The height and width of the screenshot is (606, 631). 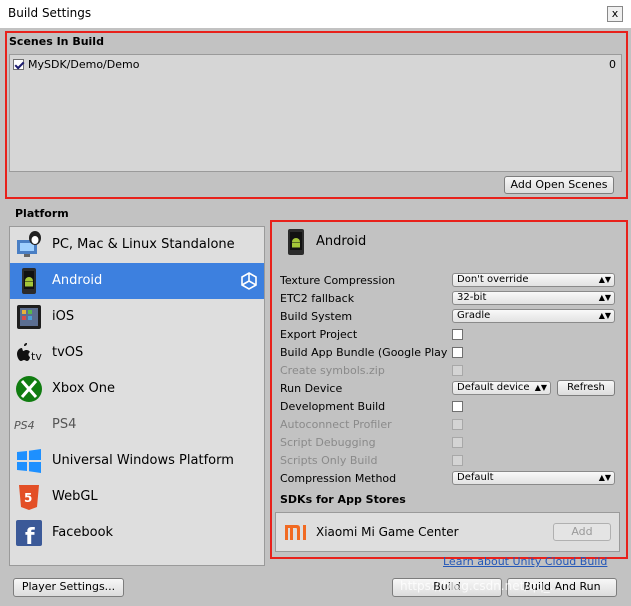 I want to click on facebook-icon: f, so click(x=29, y=534).